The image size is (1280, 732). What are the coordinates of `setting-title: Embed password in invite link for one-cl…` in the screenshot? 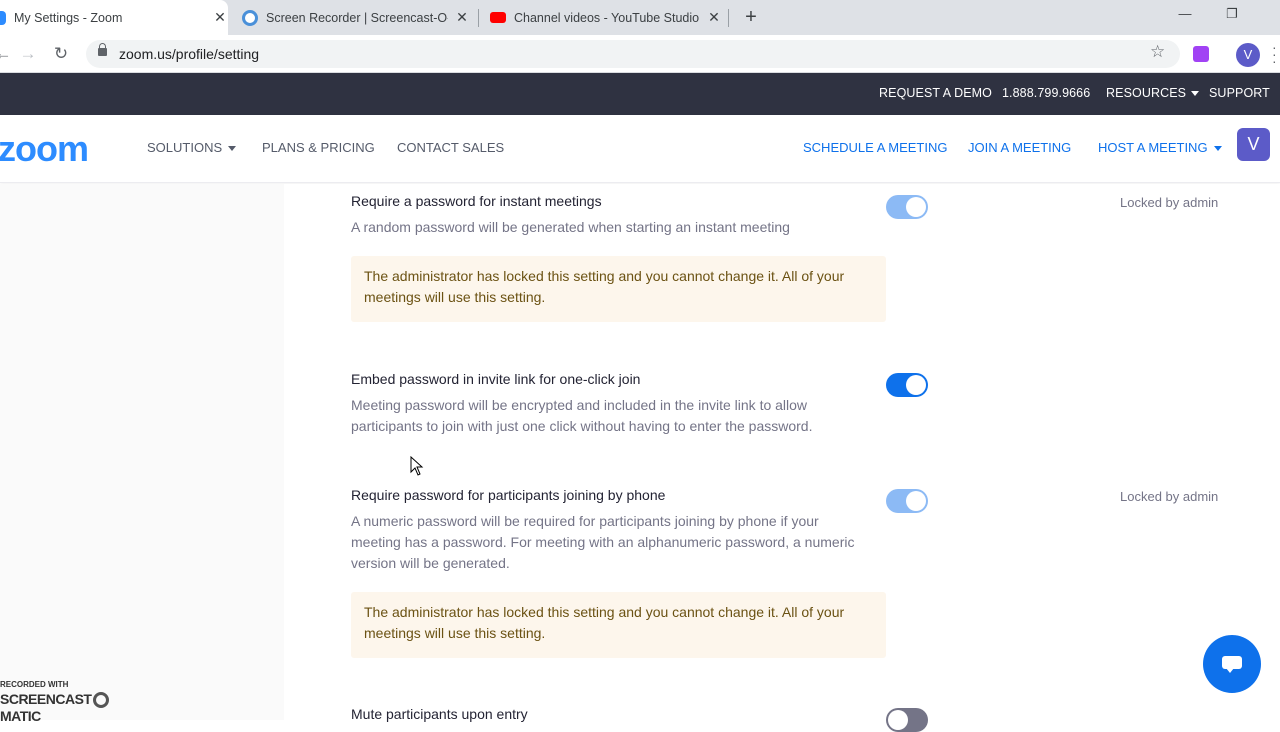 It's located at (496, 379).